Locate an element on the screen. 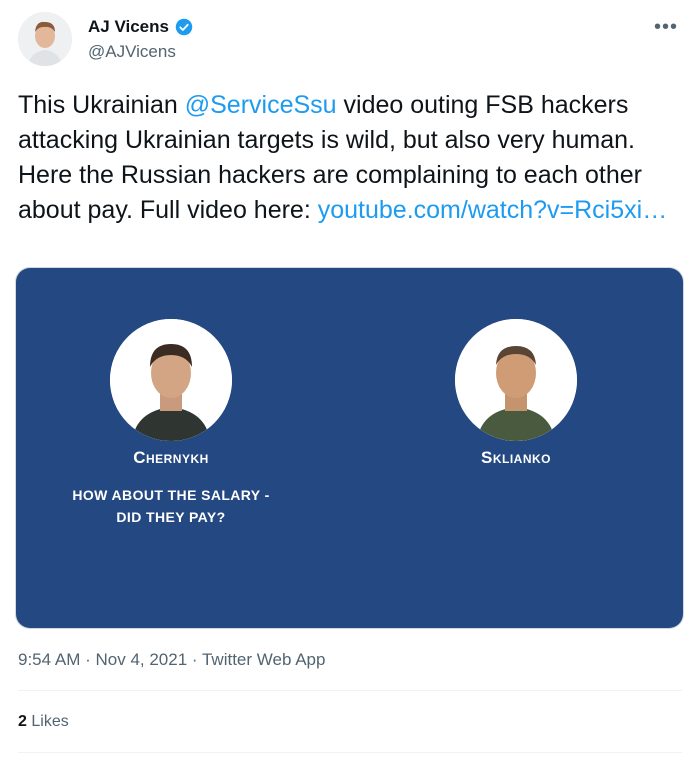  likes-count-link: 2 Likes is located at coordinates (43, 722).